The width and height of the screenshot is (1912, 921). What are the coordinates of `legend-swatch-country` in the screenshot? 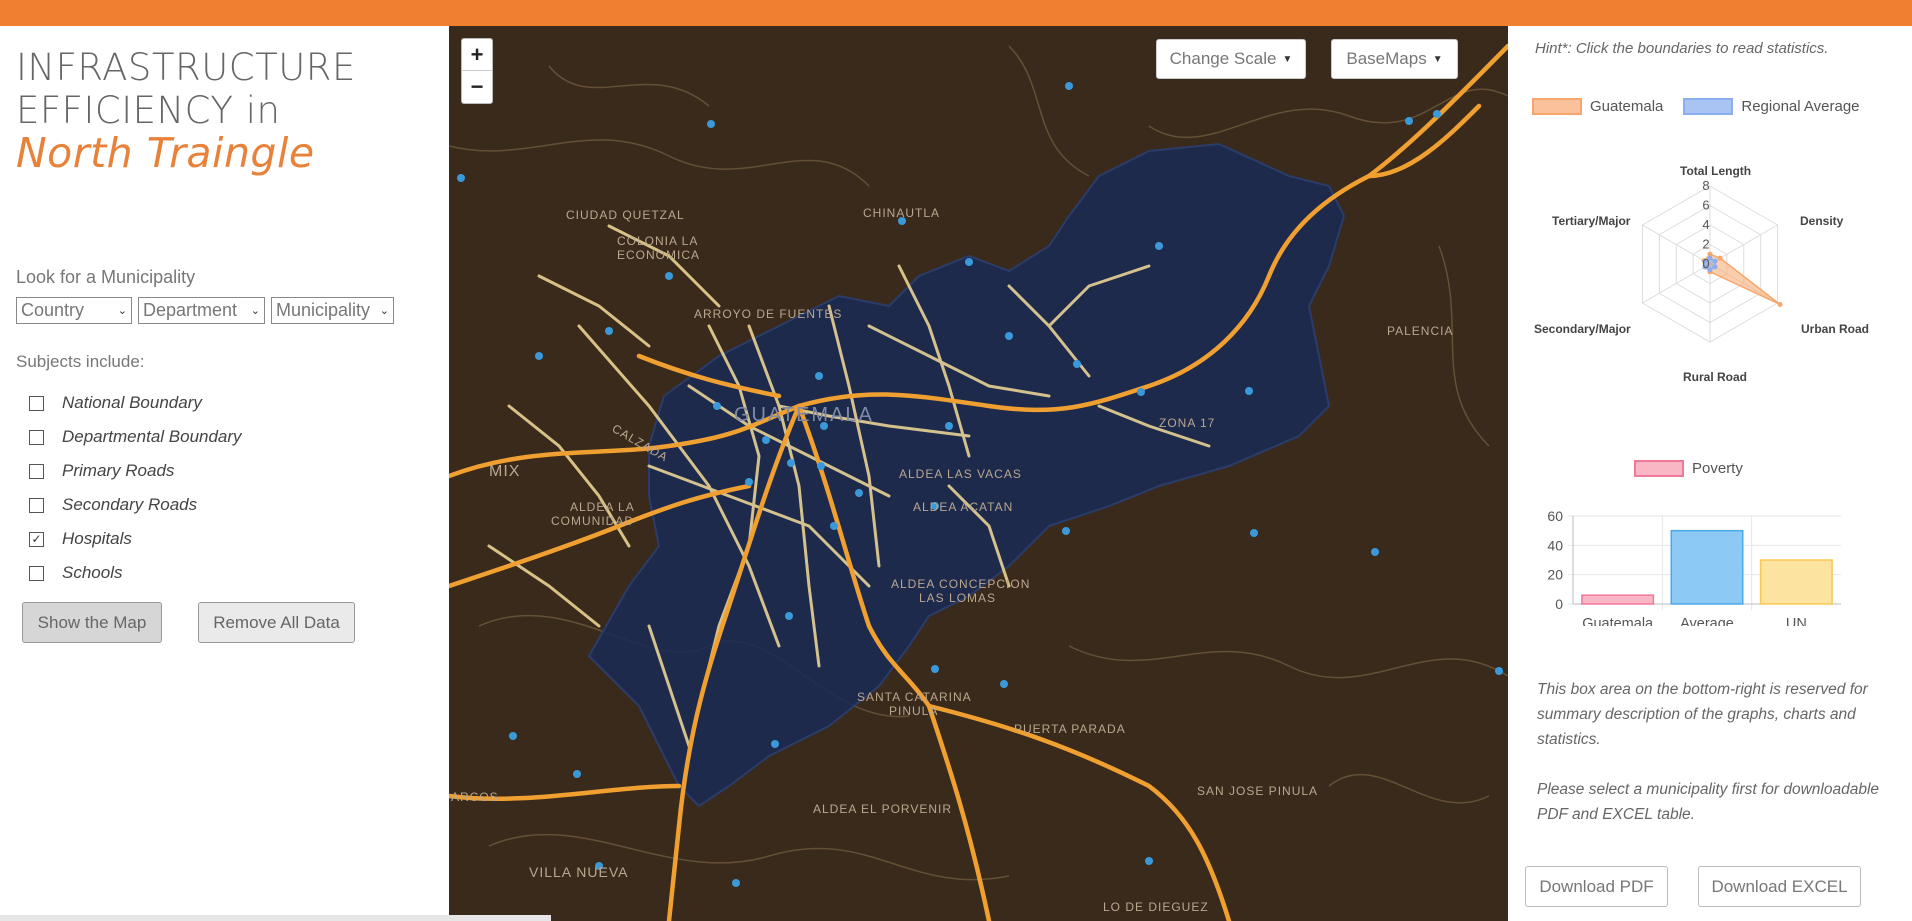 It's located at (1557, 106).